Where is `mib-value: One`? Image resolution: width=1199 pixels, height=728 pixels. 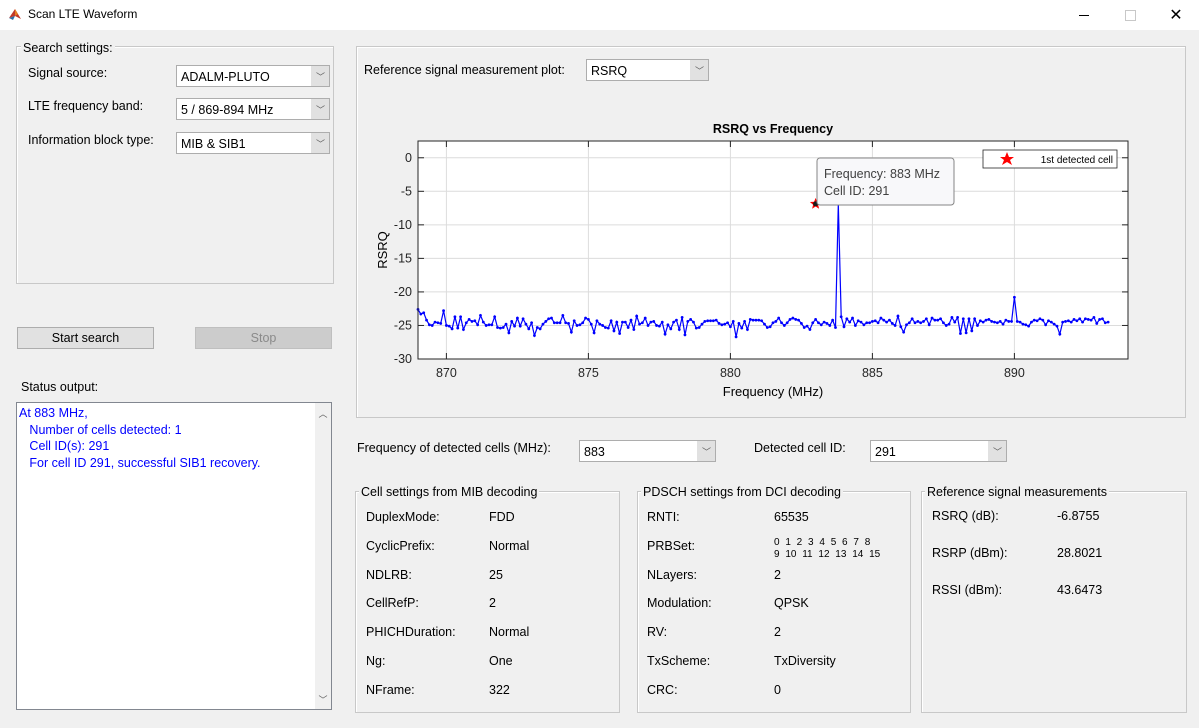 mib-value: One is located at coordinates (501, 661).